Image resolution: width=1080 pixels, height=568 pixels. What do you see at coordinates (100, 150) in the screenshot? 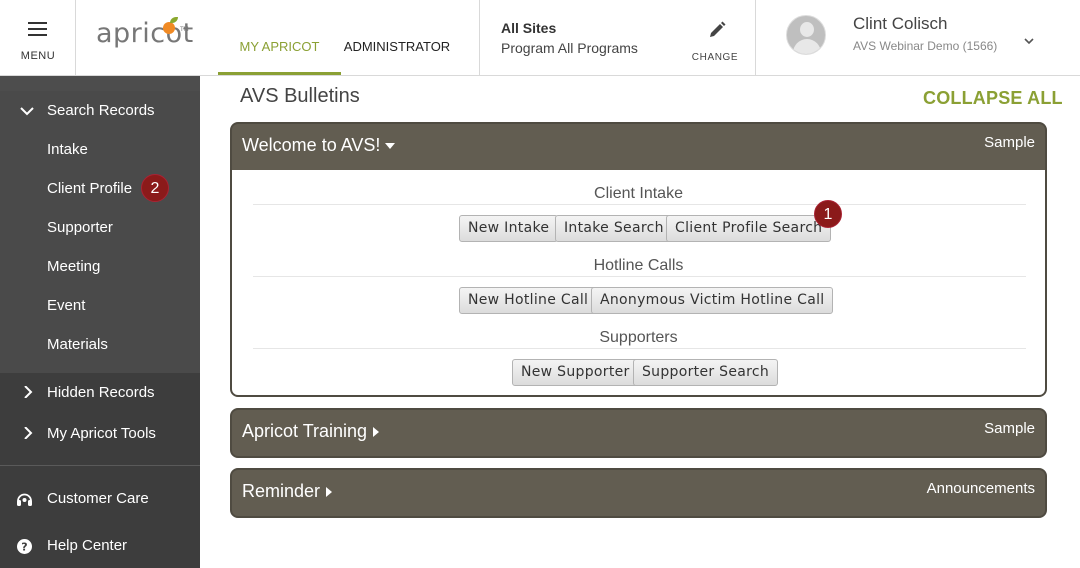
I see `sidebar-item-intake: Intake` at bounding box center [100, 150].